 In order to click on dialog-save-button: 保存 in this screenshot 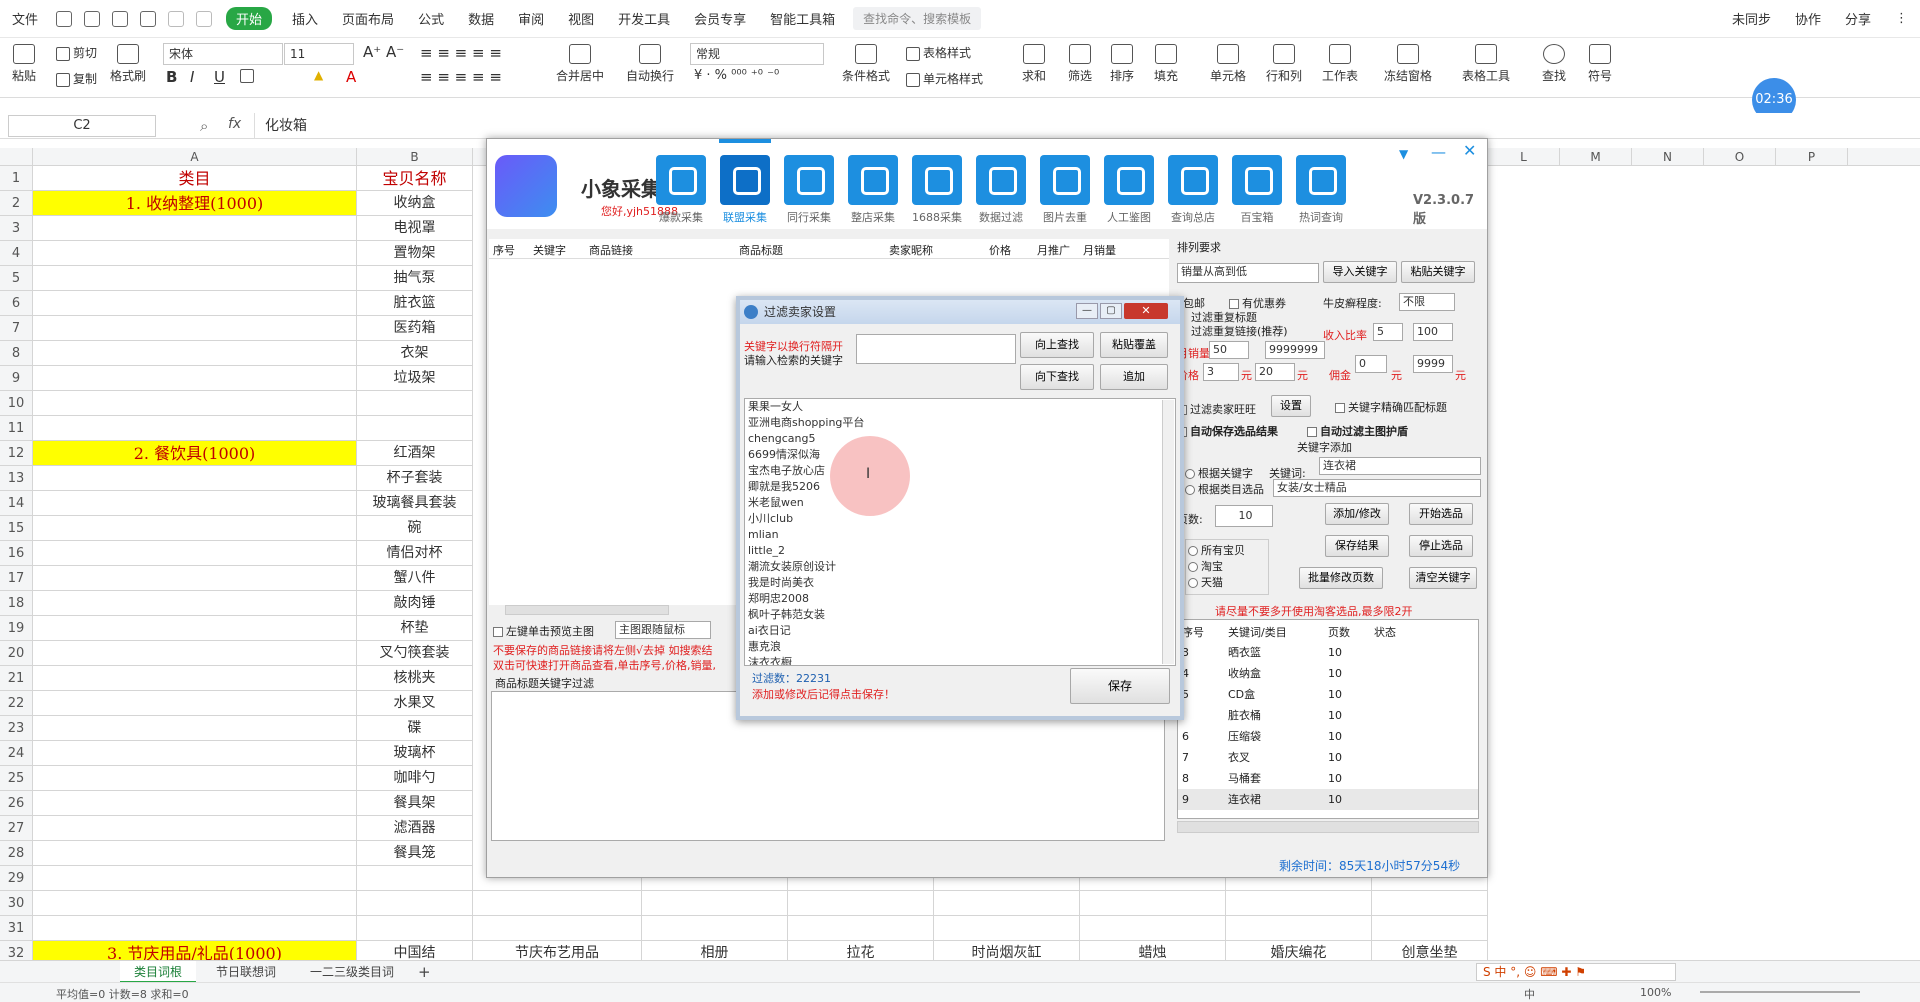, I will do `click(1120, 686)`.